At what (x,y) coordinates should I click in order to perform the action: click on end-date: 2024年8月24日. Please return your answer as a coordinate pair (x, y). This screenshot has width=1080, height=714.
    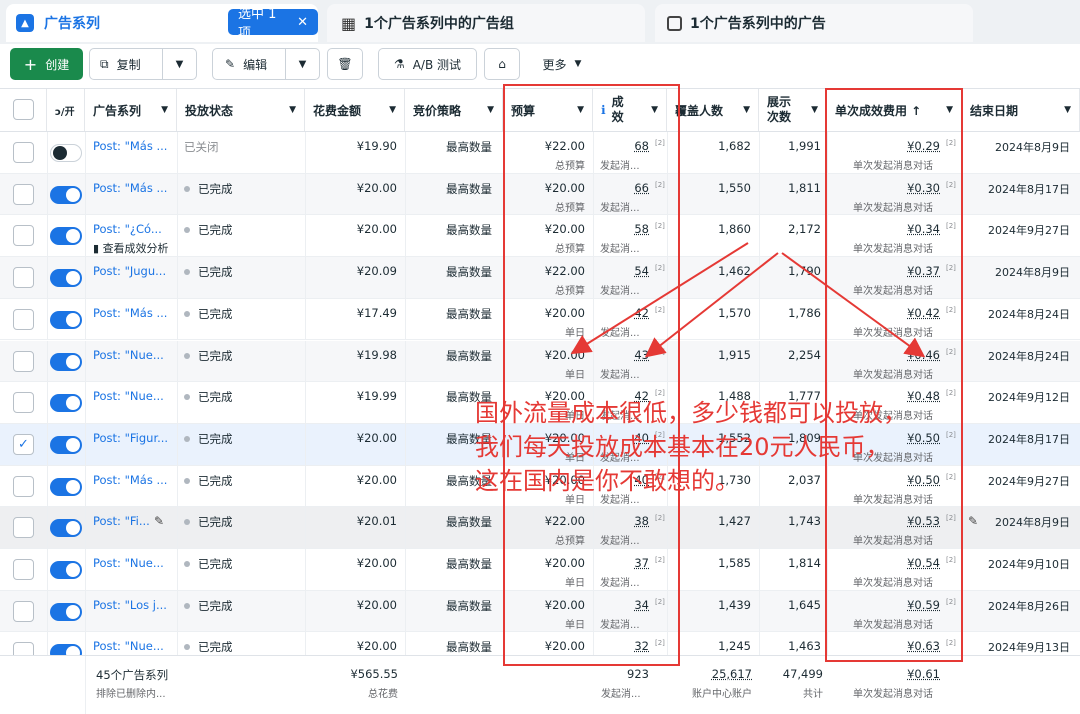
    Looking at the image, I should click on (1029, 356).